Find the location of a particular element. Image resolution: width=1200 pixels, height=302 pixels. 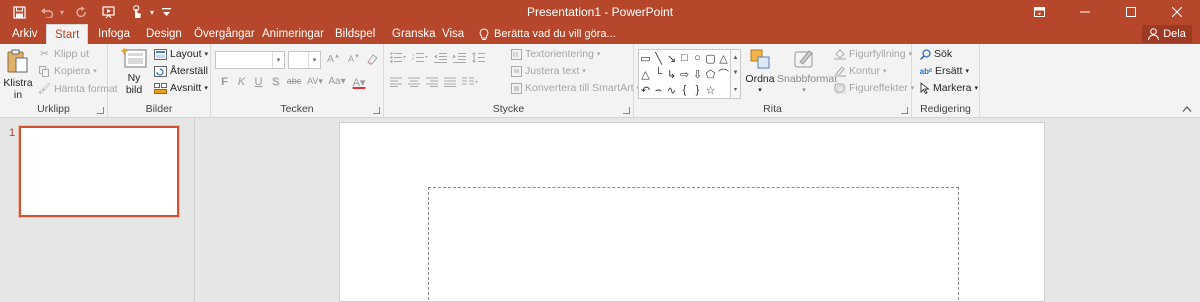

format-painter-button: 🖌 Hämta format is located at coordinates (78, 89).